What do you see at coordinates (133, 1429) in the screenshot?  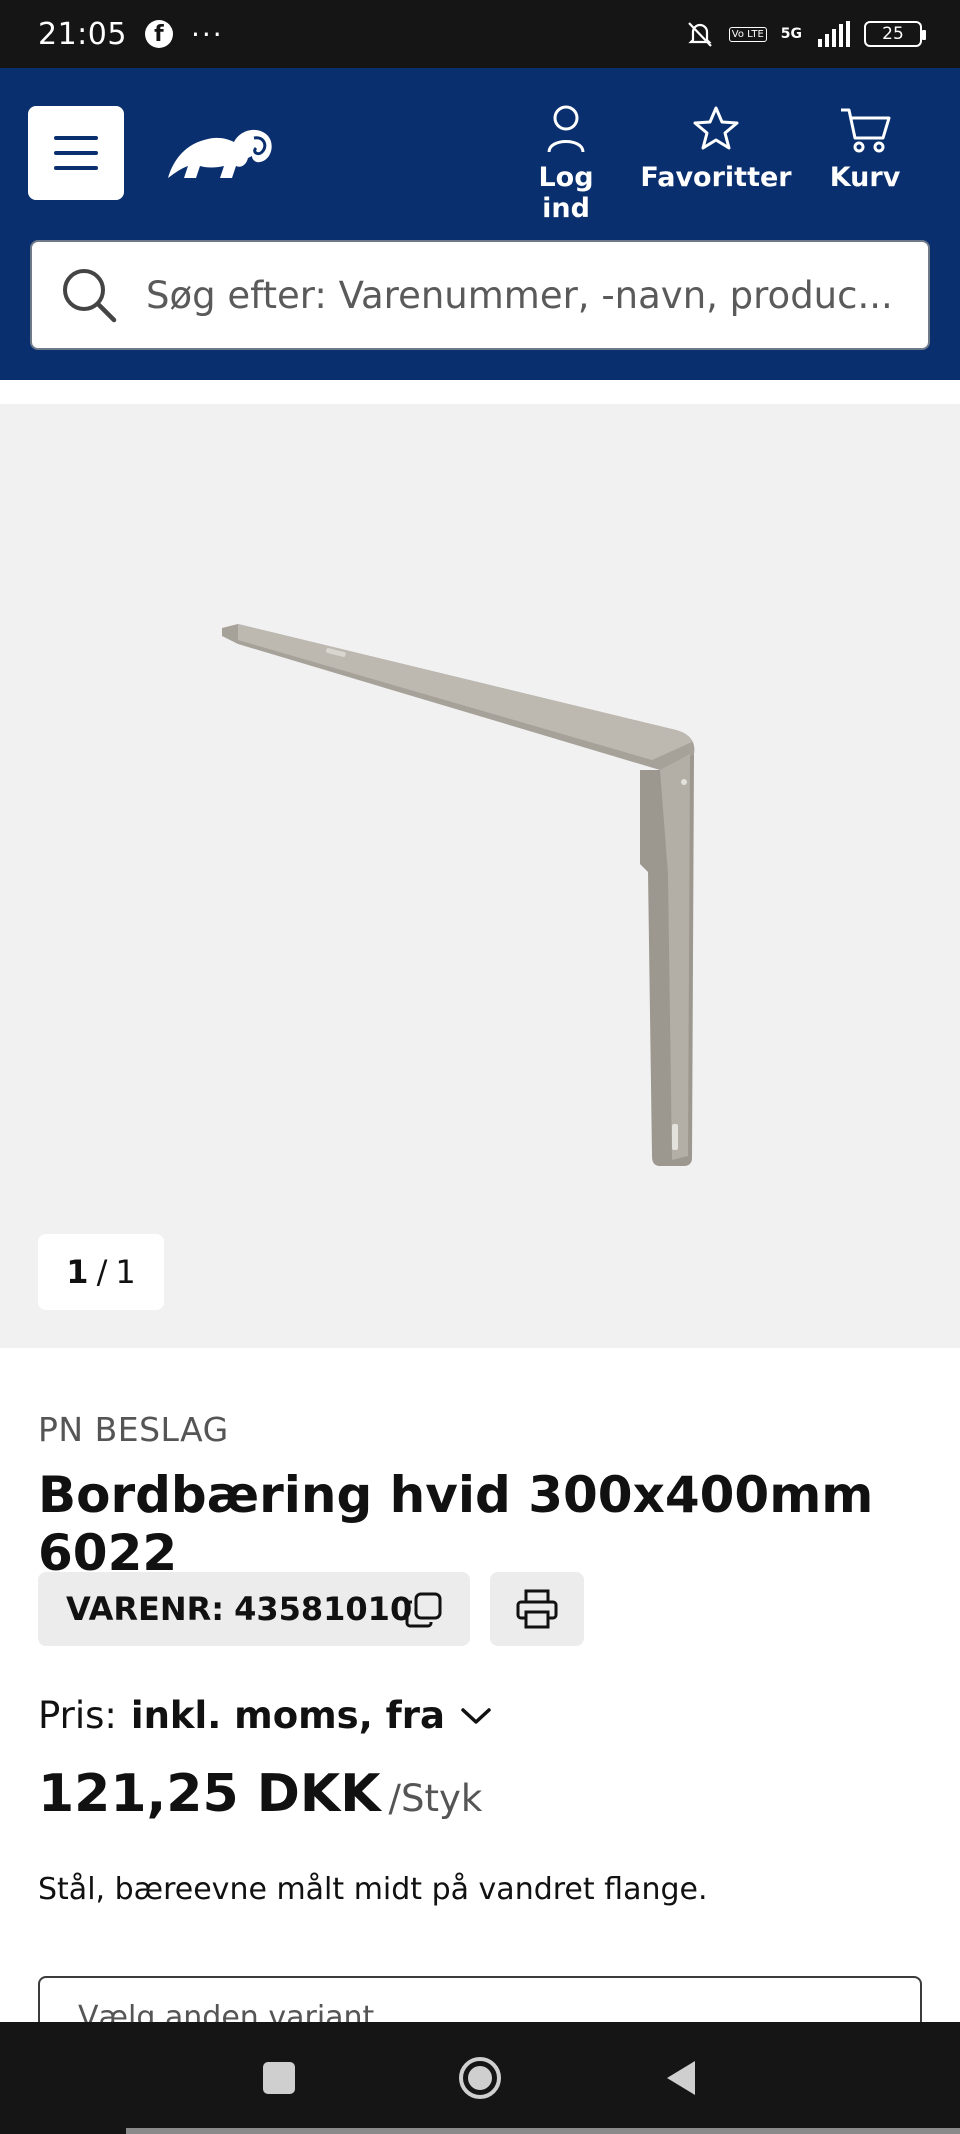 I see `product-brand: PN BESLAG` at bounding box center [133, 1429].